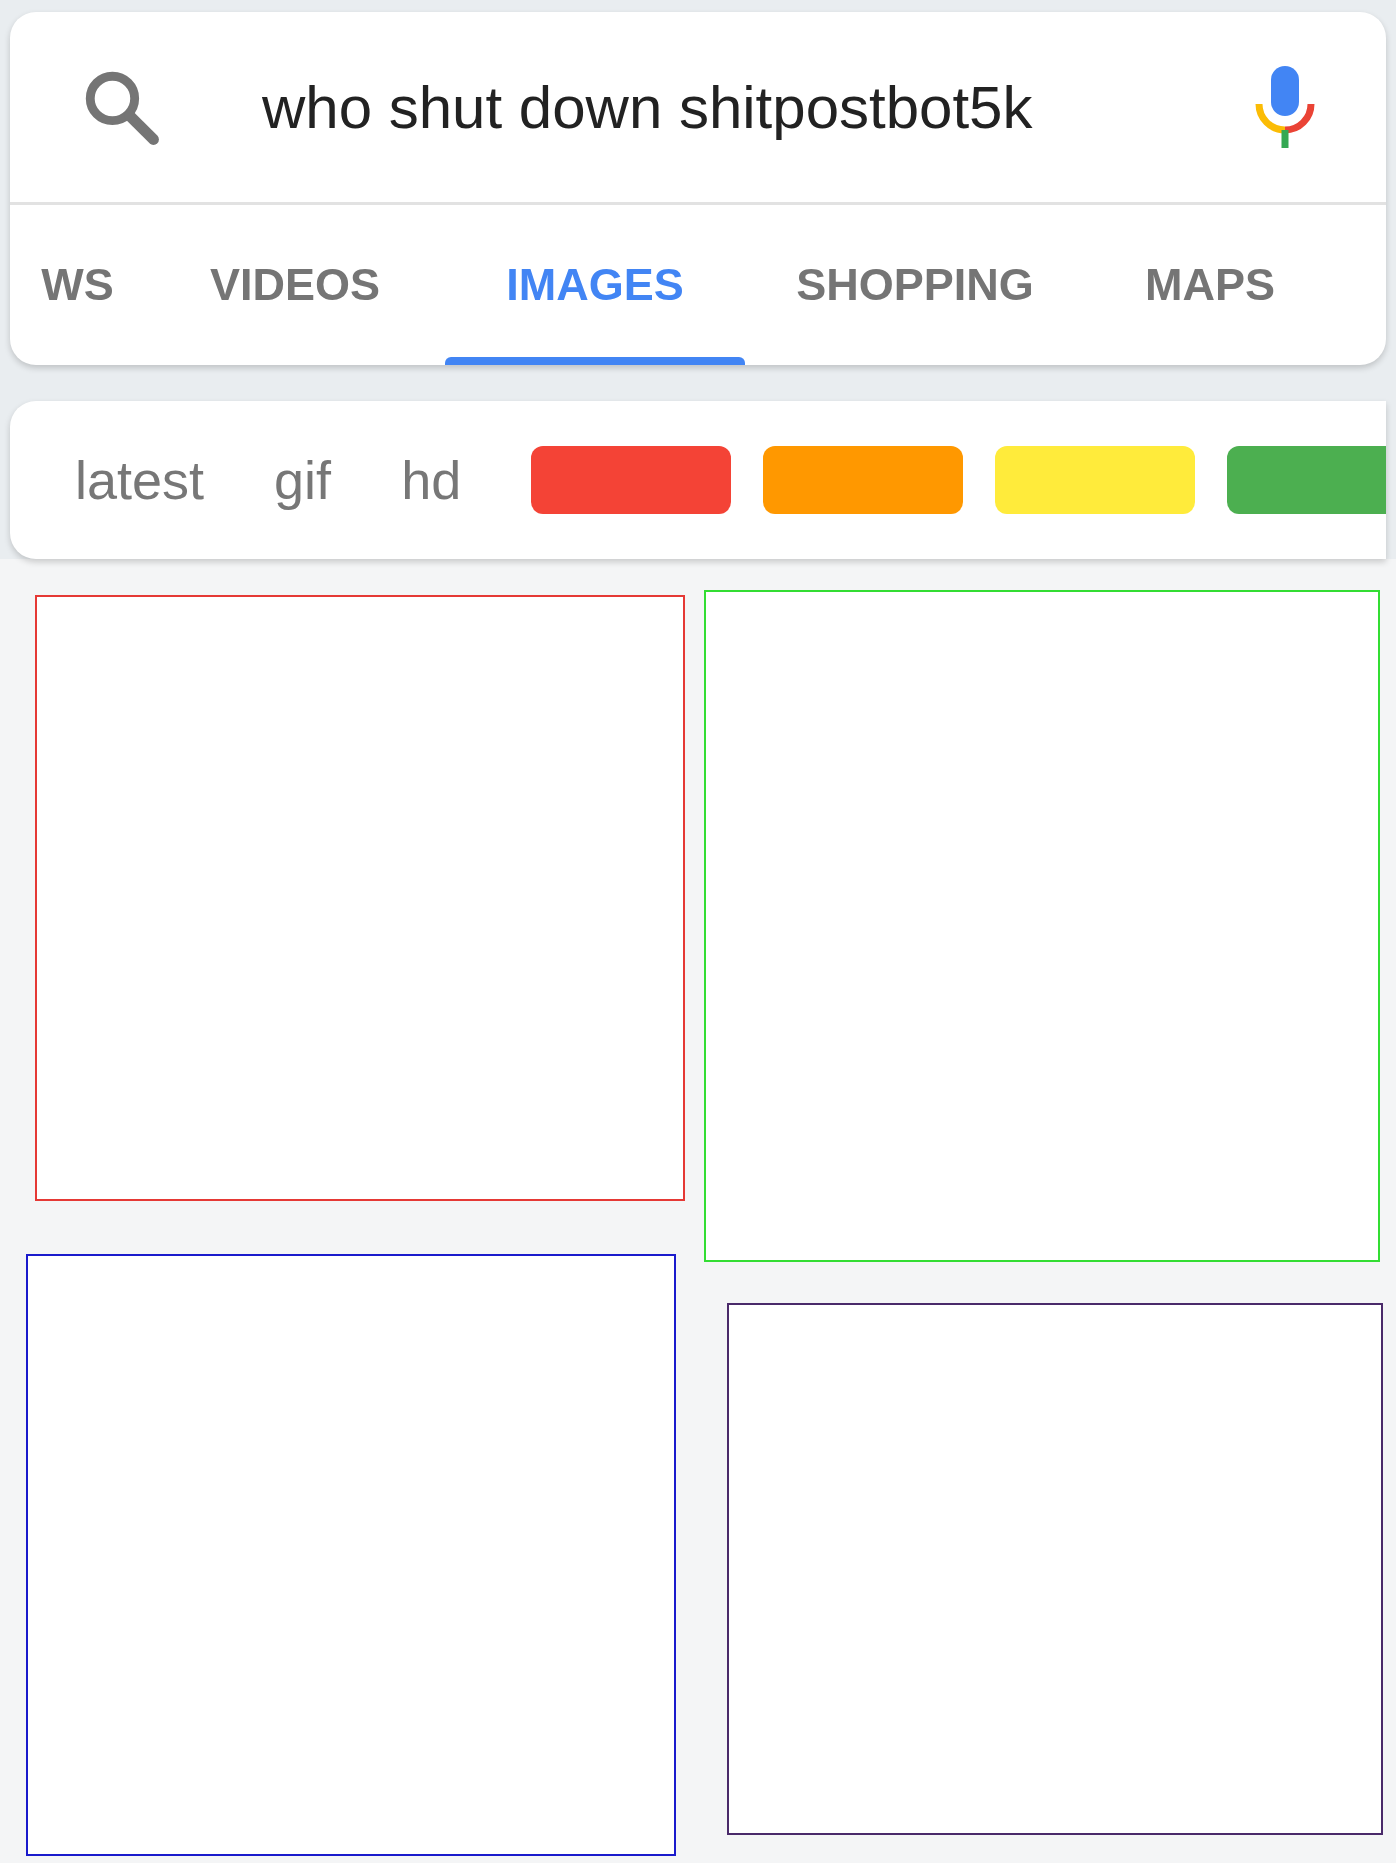  What do you see at coordinates (915, 285) in the screenshot?
I see `tab: SHOPPING` at bounding box center [915, 285].